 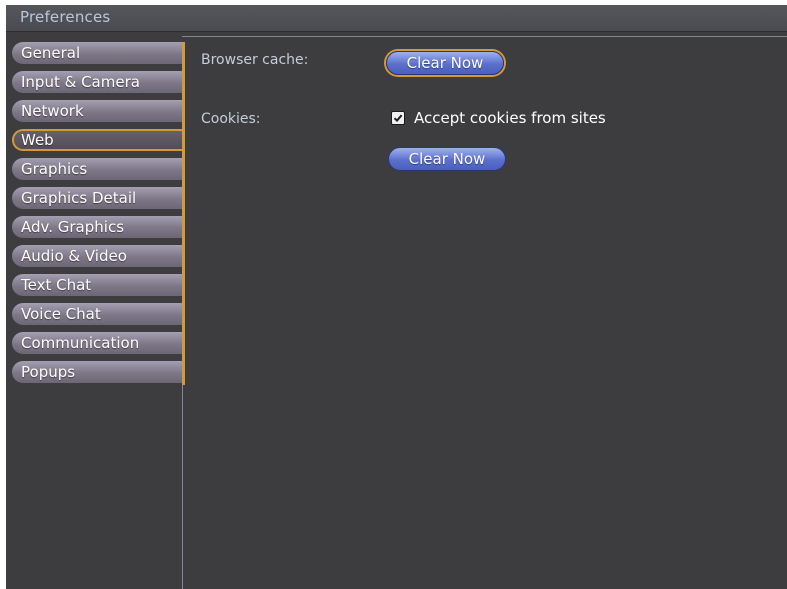 What do you see at coordinates (447, 159) in the screenshot?
I see `clear-cookies-button: Clear Now` at bounding box center [447, 159].